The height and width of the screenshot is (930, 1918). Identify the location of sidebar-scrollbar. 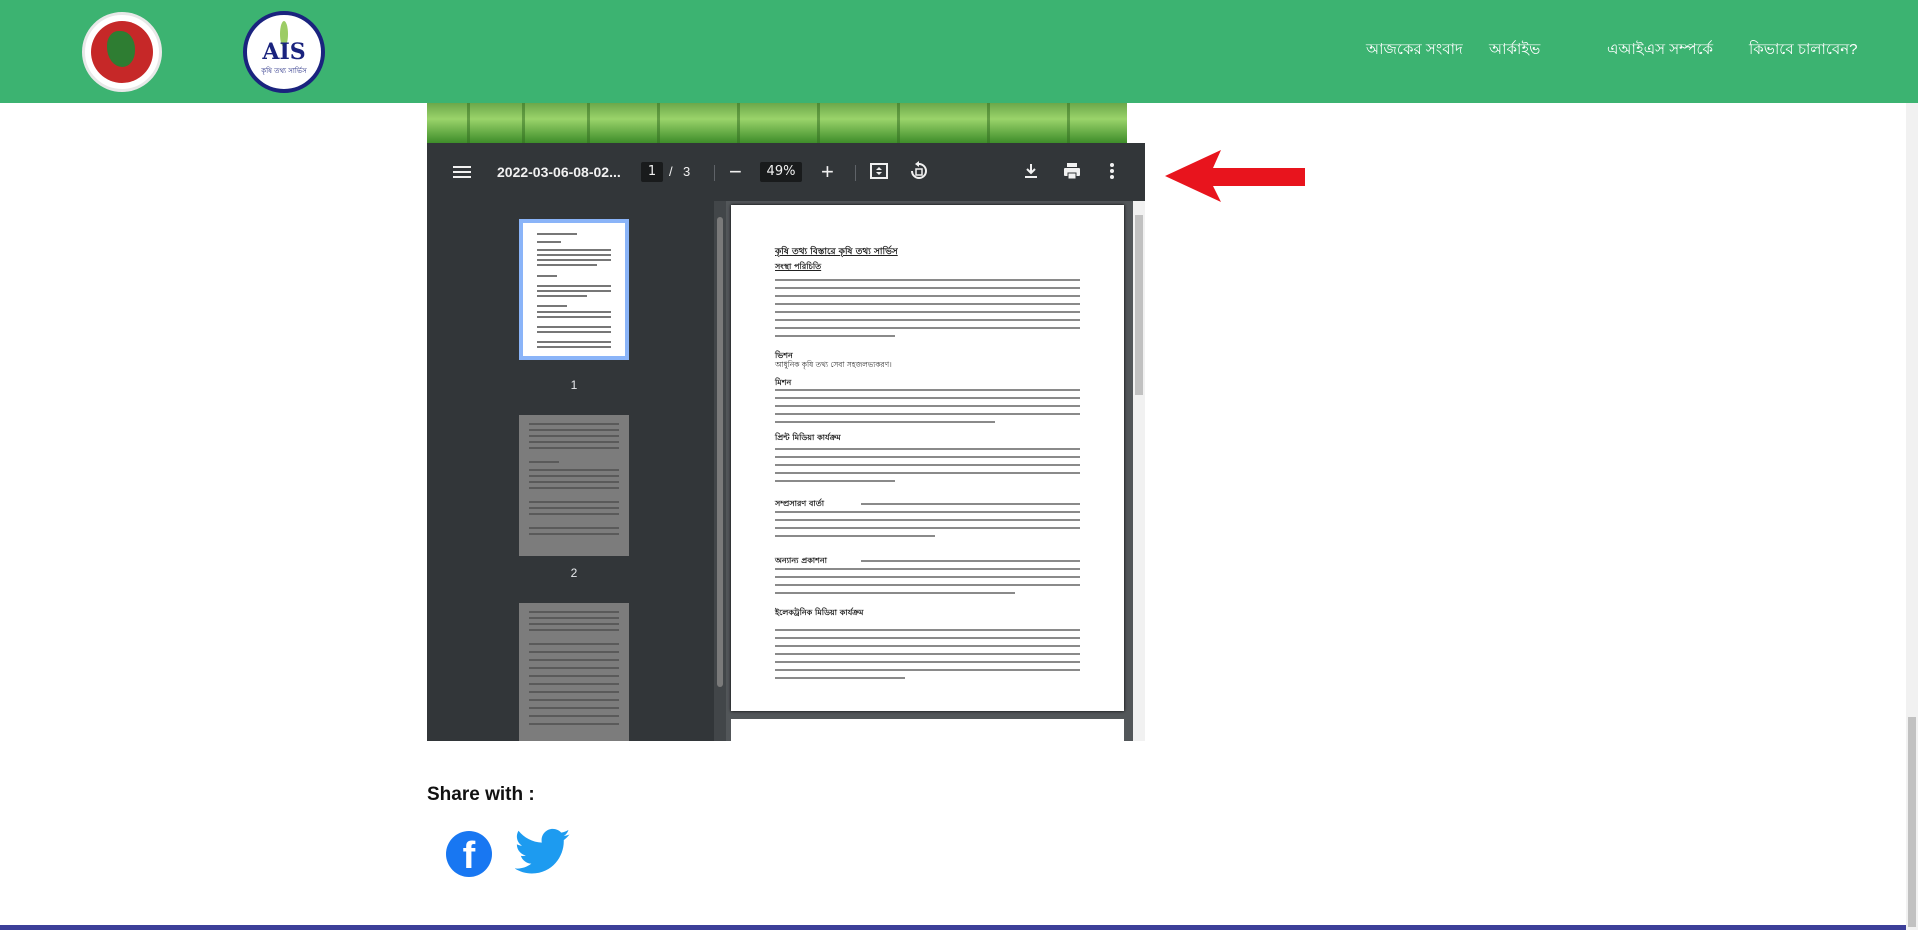
(720, 471).